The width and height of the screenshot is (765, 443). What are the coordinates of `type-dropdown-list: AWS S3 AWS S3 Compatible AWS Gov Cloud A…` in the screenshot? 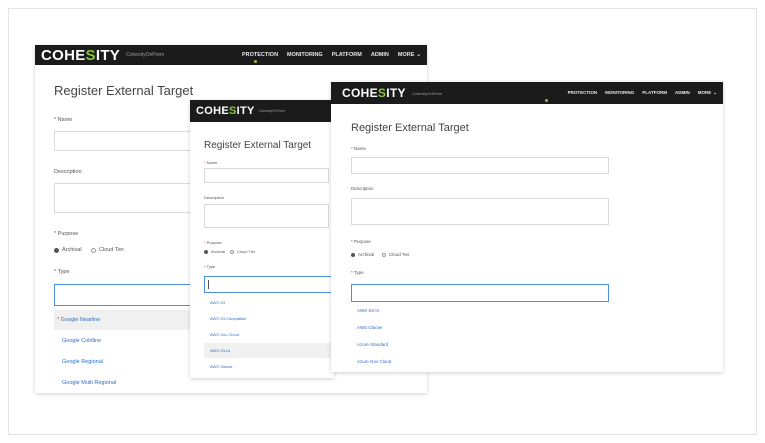 It's located at (268, 335).